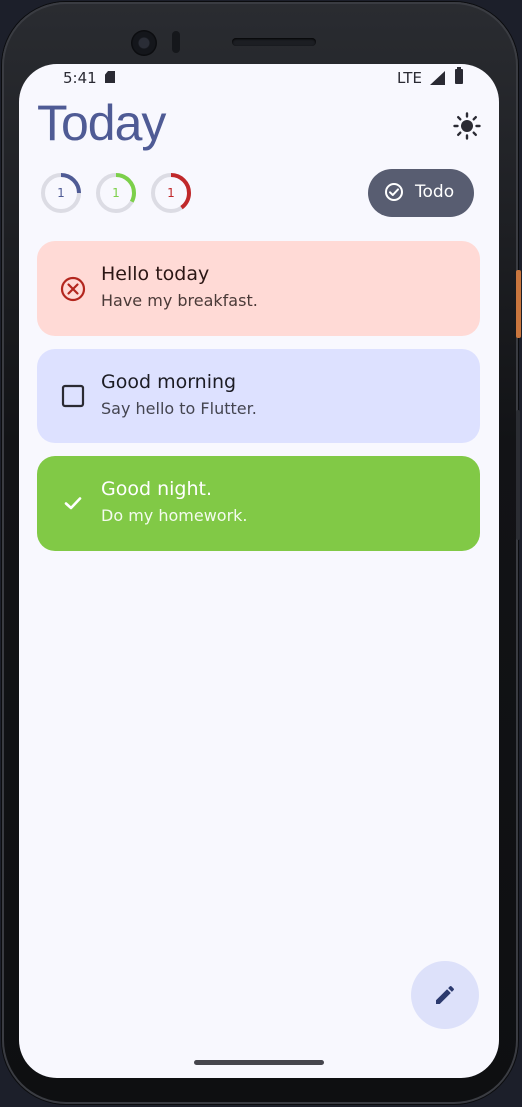 The height and width of the screenshot is (1107, 522). What do you see at coordinates (80, 78) in the screenshot?
I see `status-time: 5:41` at bounding box center [80, 78].